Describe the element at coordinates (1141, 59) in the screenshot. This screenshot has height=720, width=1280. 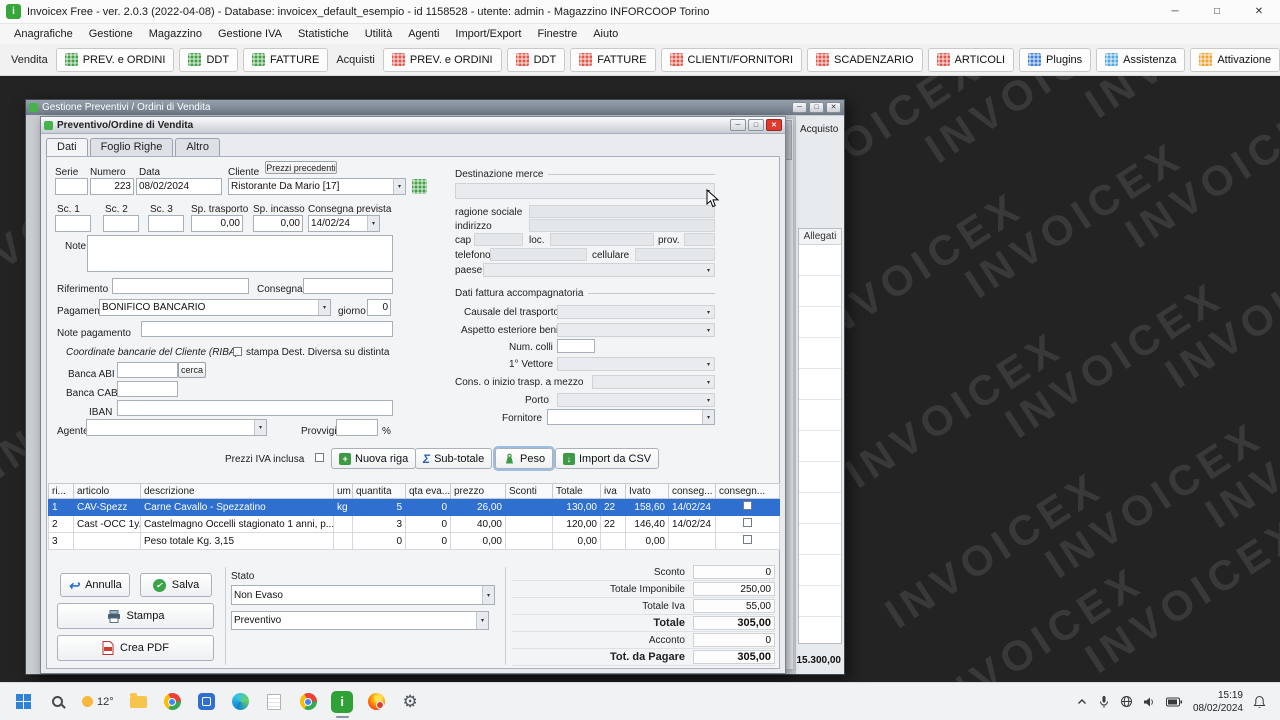
I see `assistenza-button: Assistenza` at that location.